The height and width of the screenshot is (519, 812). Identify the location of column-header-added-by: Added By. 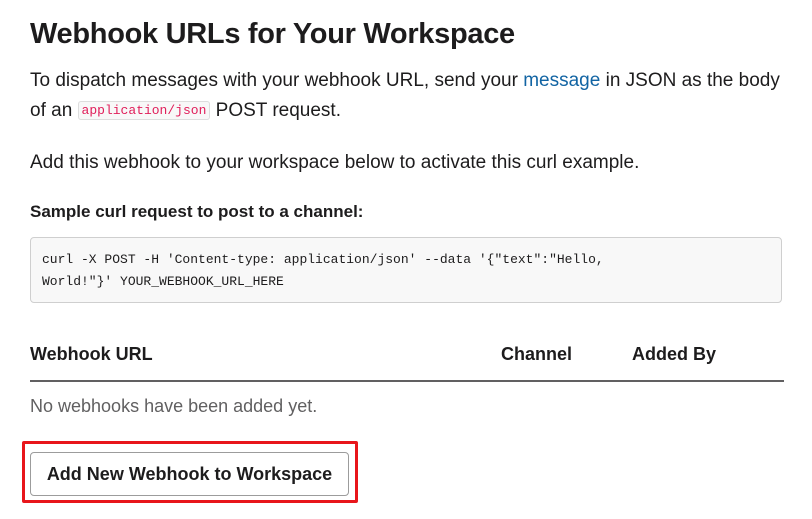
(674, 354).